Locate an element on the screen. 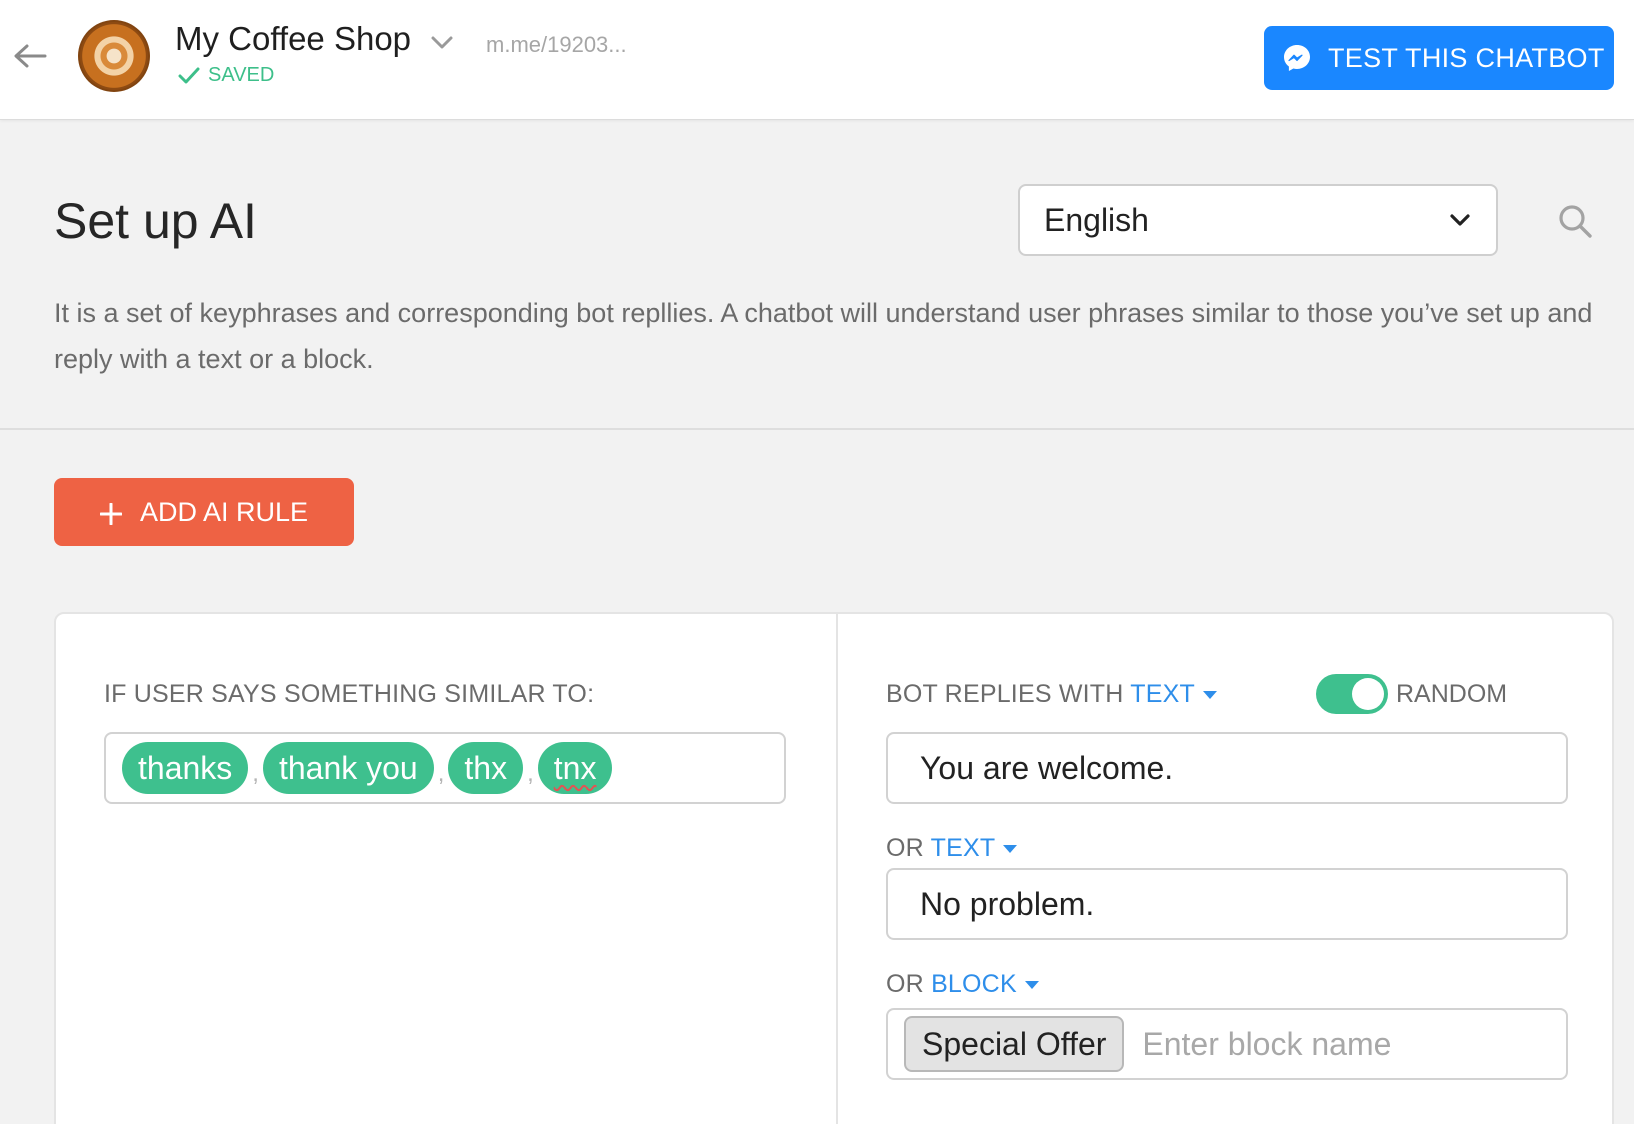 Image resolution: width=1634 pixels, height=1124 pixels. reply-type-label: BLOCK is located at coordinates (974, 984).